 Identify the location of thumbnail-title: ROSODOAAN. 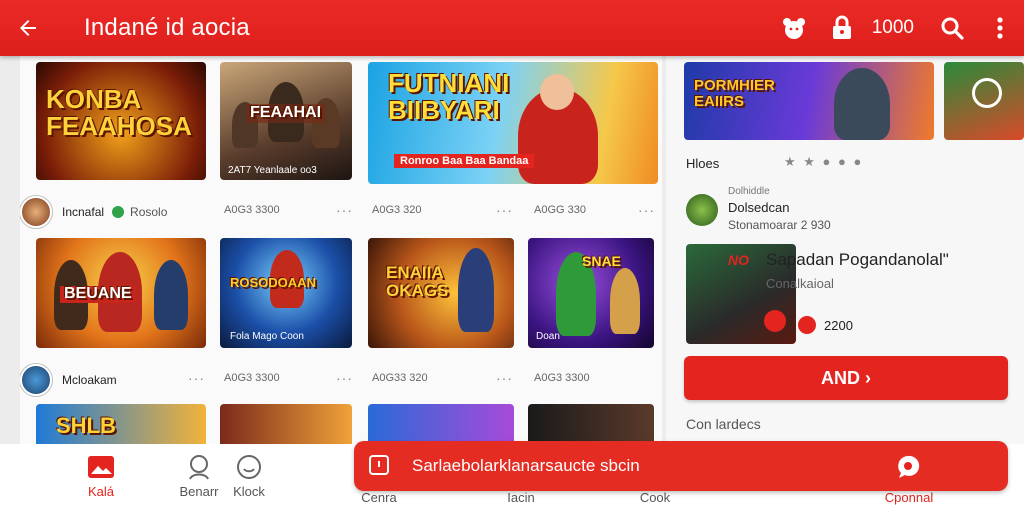
(273, 282).